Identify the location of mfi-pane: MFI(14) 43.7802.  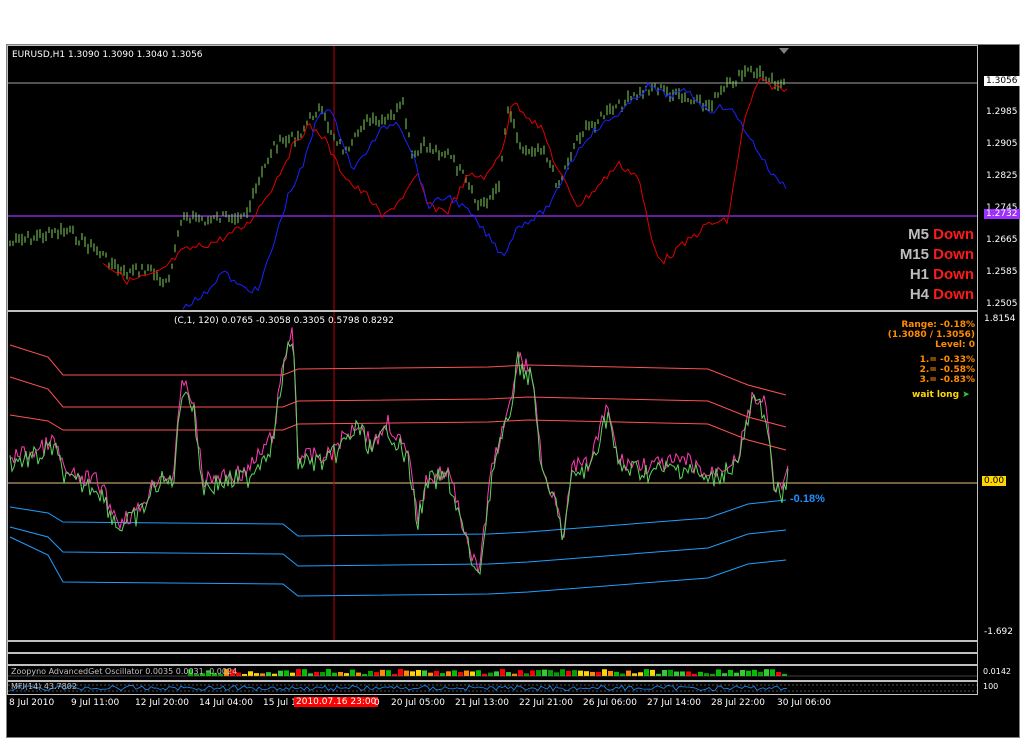
(492, 688).